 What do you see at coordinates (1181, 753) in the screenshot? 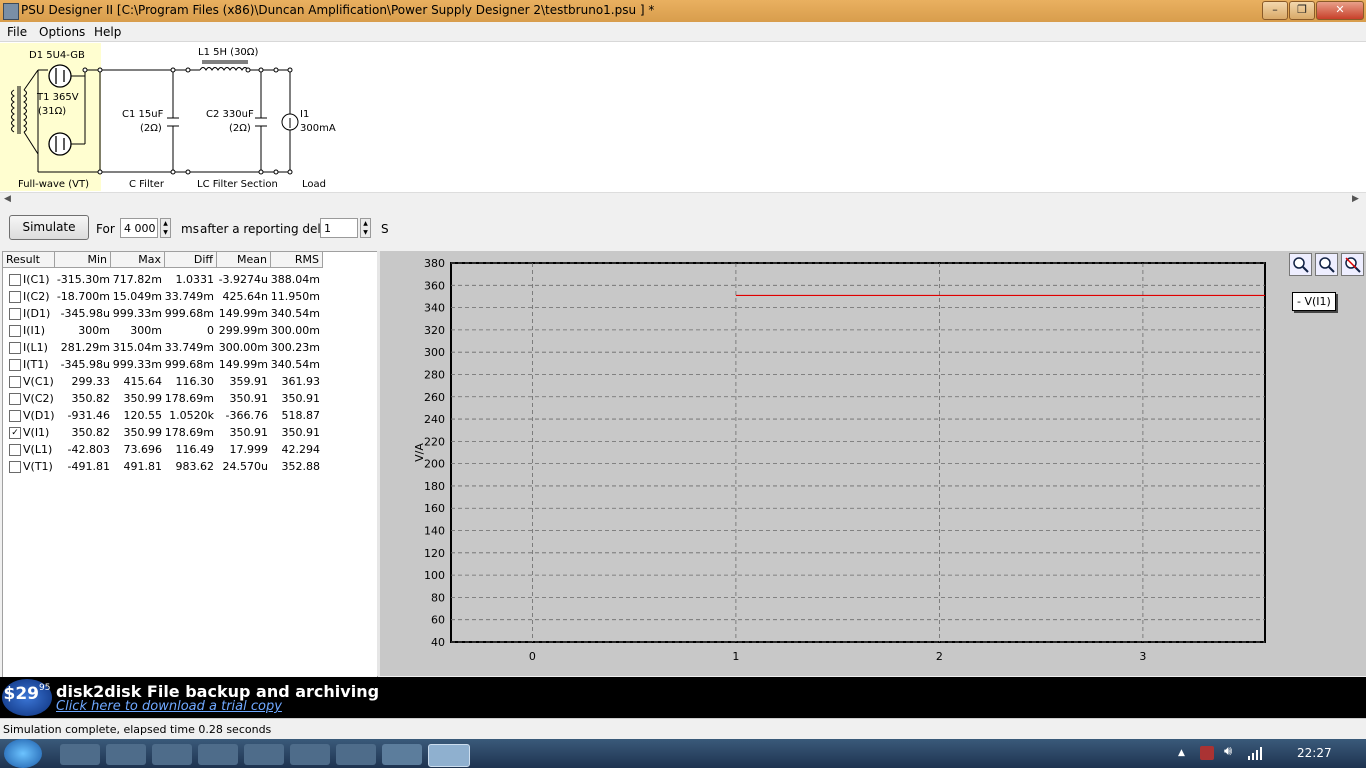
I see `tray-expand-icon: ▲` at bounding box center [1181, 753].